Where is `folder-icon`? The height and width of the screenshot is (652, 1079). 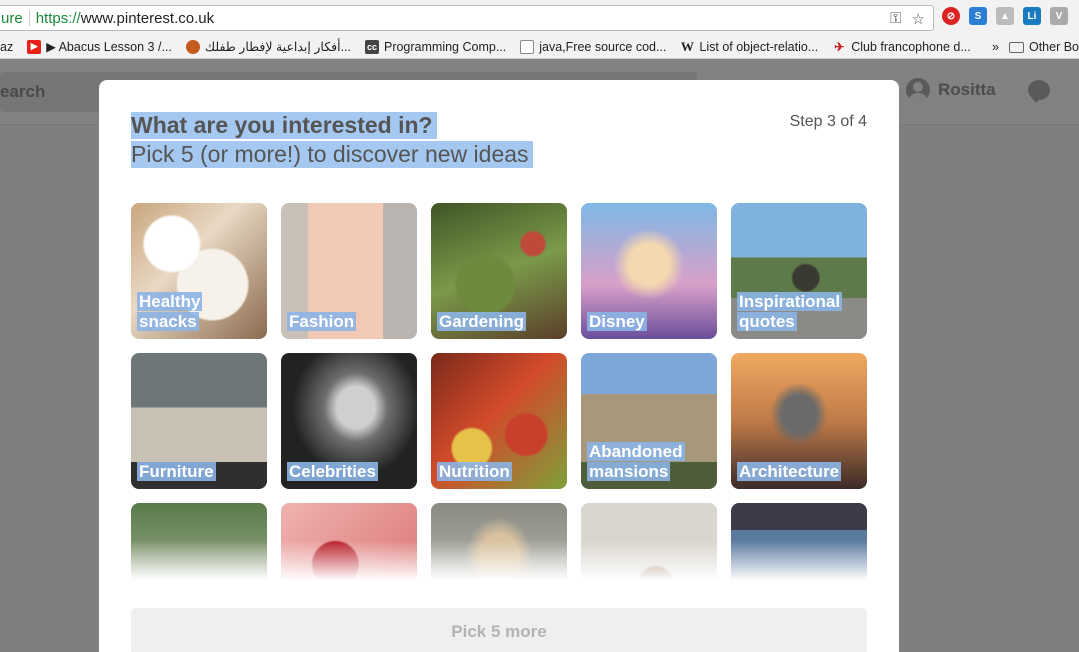
folder-icon is located at coordinates (1016, 47).